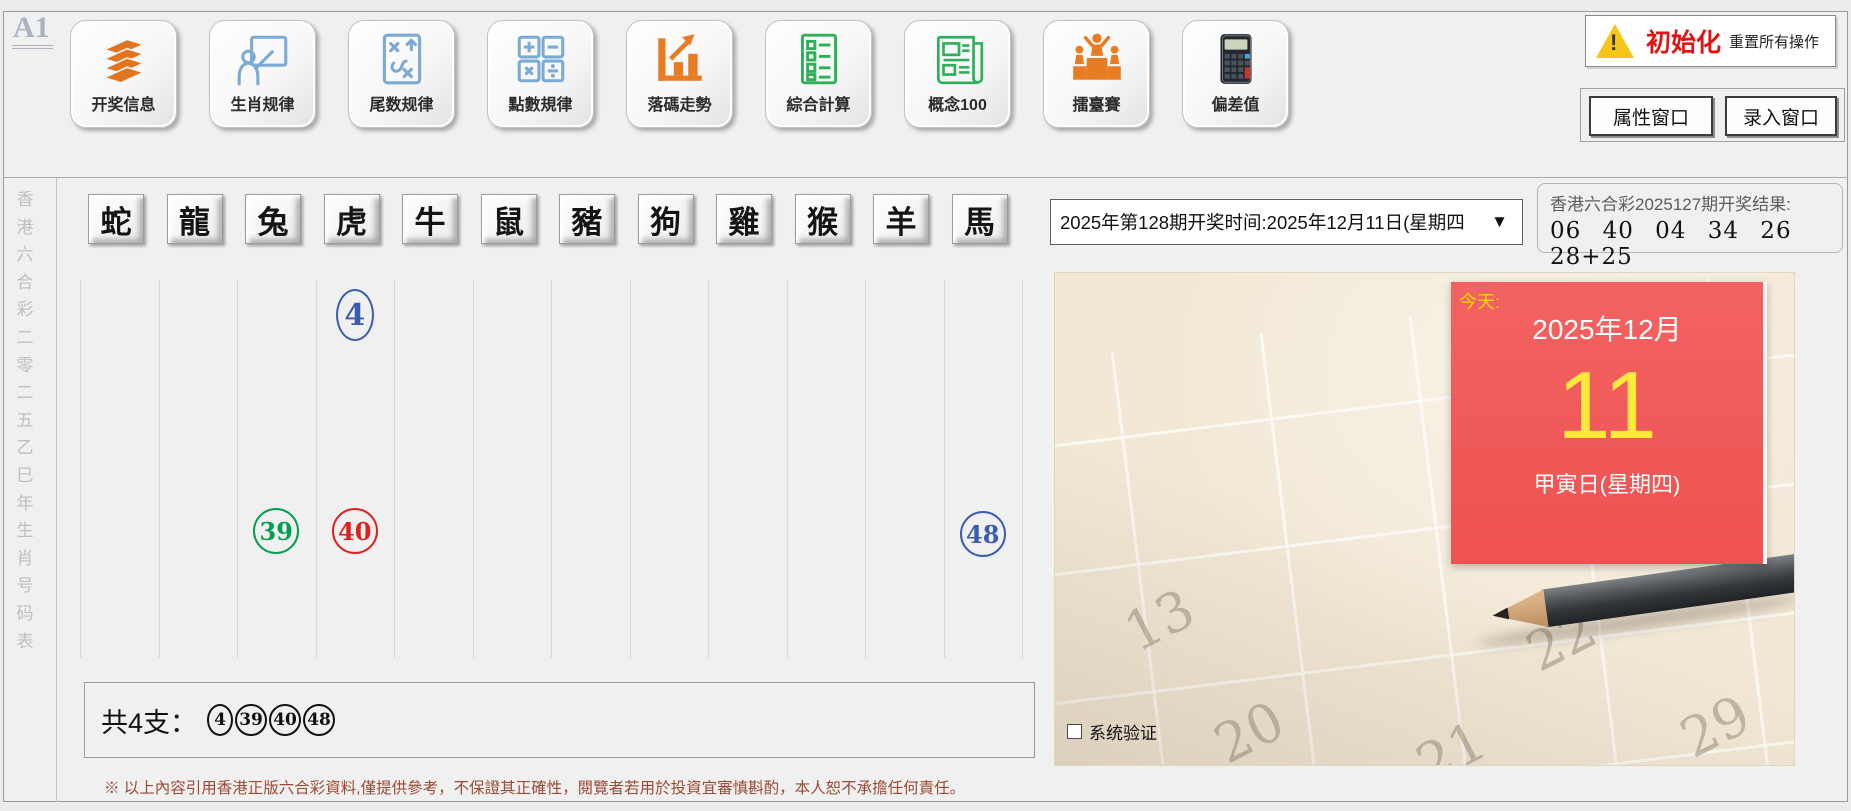 This screenshot has width=1851, height=811. Describe the element at coordinates (979, 219) in the screenshot. I see `zodiac-button: 馬` at that location.